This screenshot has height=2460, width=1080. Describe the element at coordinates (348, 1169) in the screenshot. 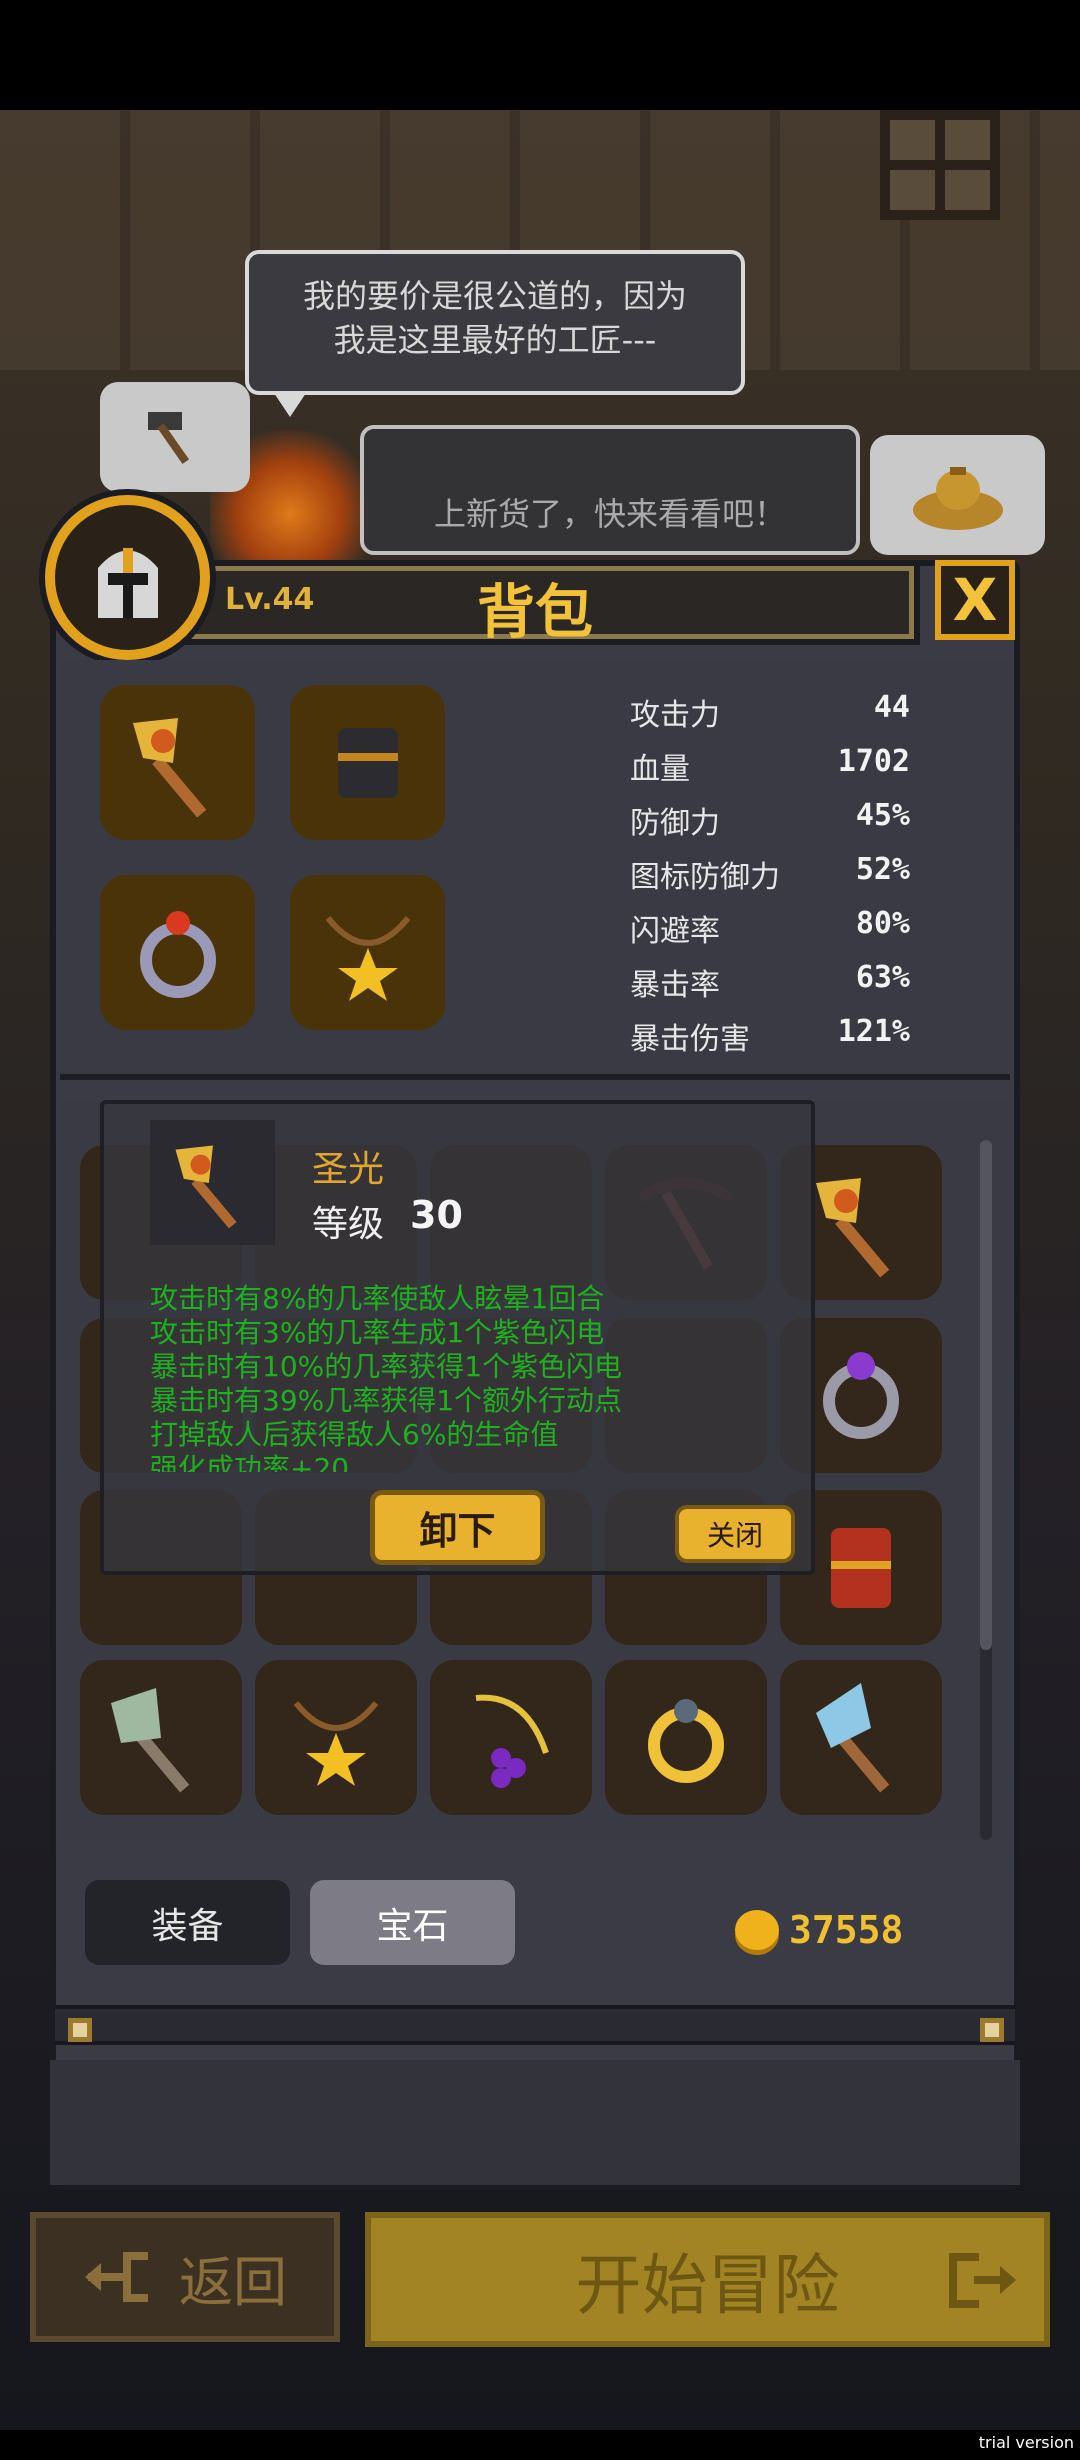

I see `tooltip-item-name: 圣光` at that location.